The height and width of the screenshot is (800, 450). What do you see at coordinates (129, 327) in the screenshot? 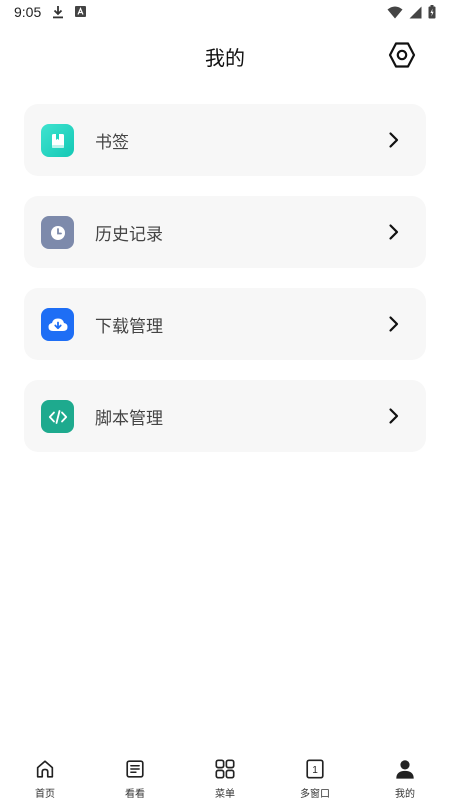
I see `menu-item-label: 下载管理` at bounding box center [129, 327].